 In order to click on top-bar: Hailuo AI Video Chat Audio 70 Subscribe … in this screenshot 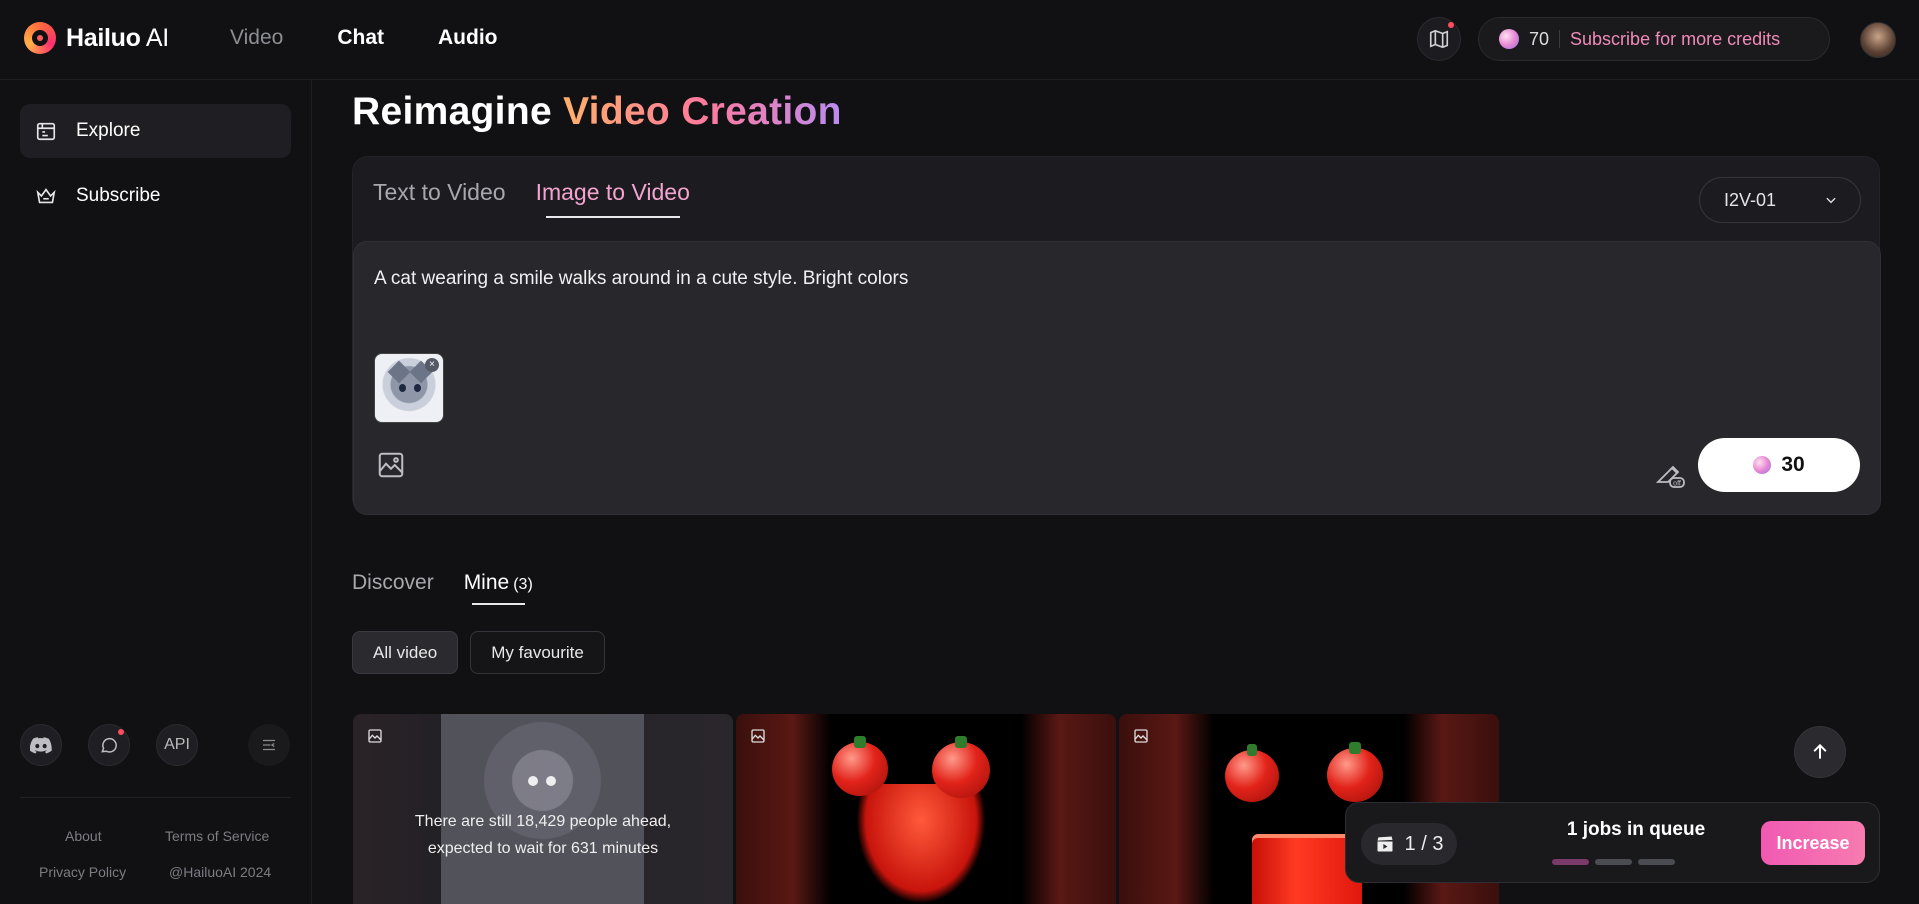, I will do `click(959, 40)`.